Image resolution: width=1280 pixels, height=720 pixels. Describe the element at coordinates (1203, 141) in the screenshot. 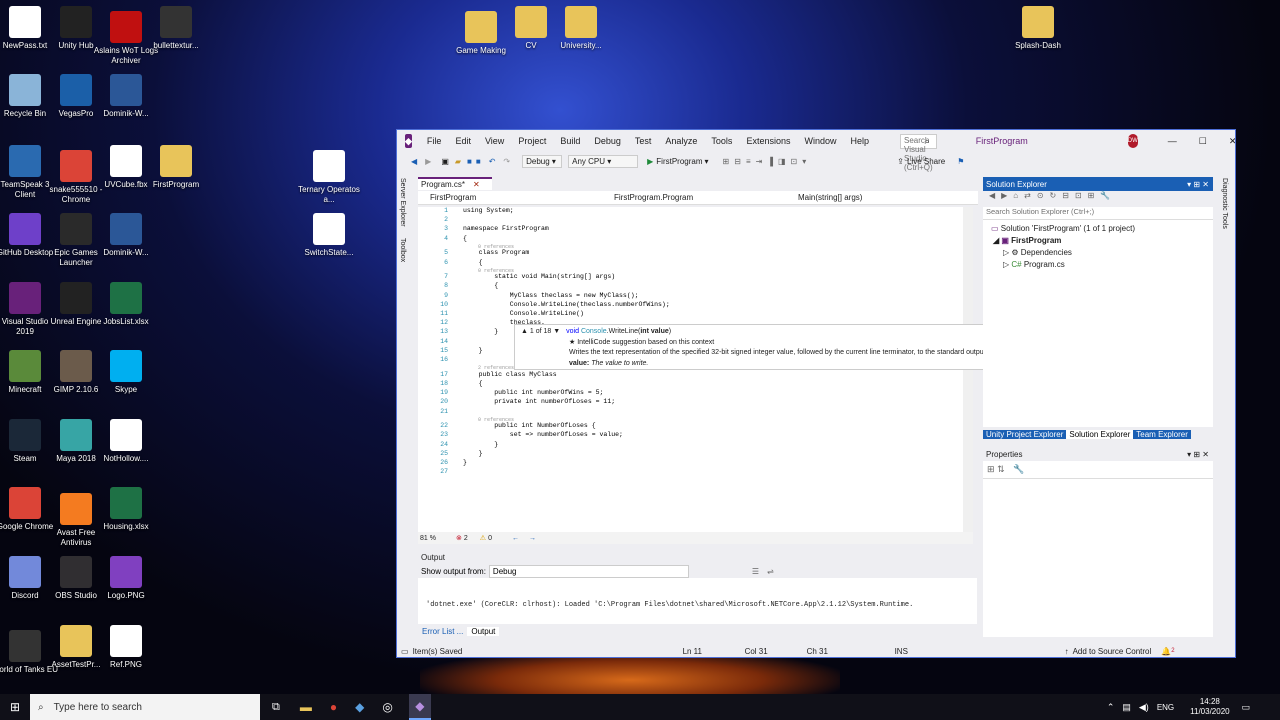

I see `maximize-icon: ☐` at that location.